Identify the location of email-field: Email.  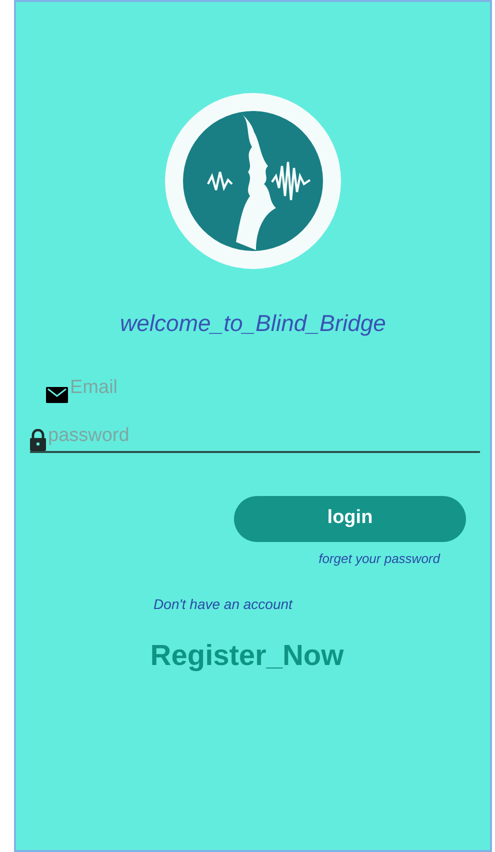
(275, 388).